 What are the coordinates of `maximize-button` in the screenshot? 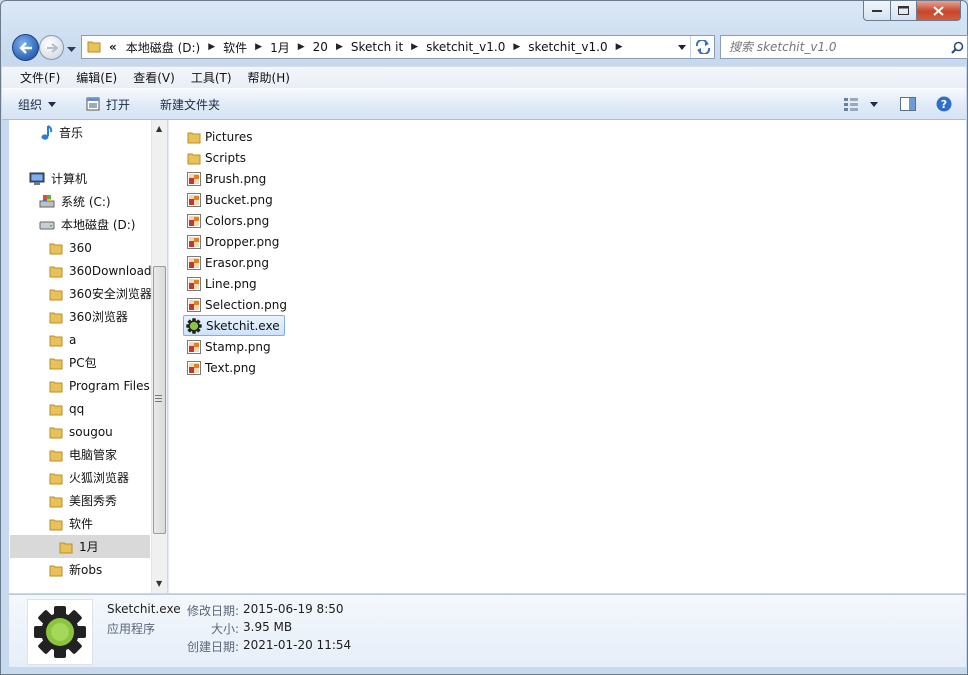 It's located at (904, 11).